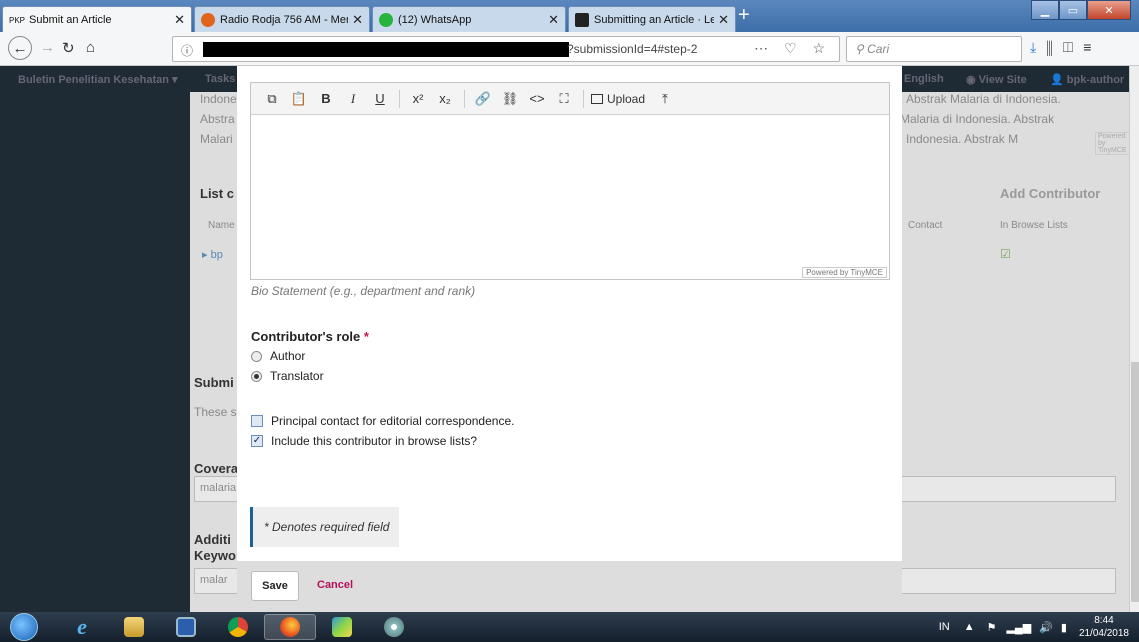 This screenshot has width=1139, height=642. What do you see at coordinates (1103, 633) in the screenshot?
I see `clock-date: 21/04/2018` at bounding box center [1103, 633].